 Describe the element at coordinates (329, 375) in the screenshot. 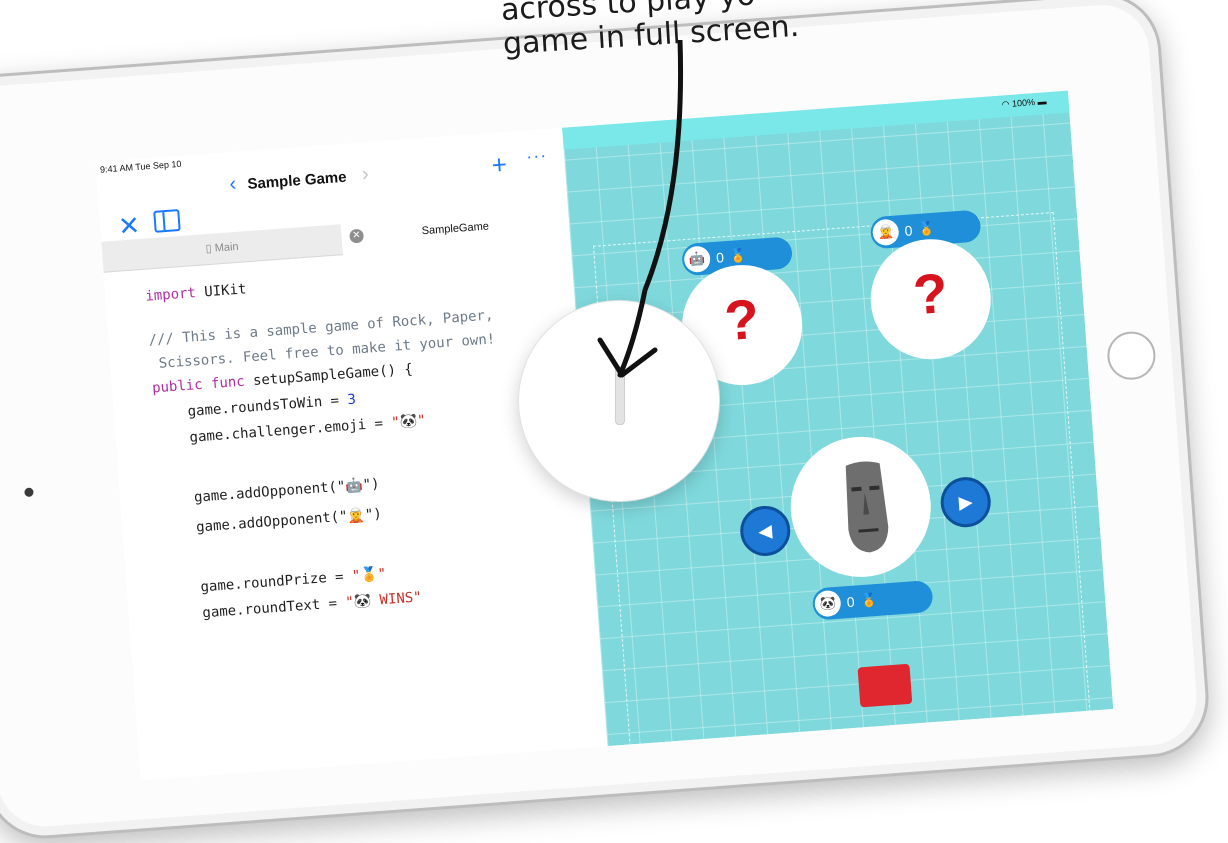

I see `code-text: setupSampleGame() {` at that location.